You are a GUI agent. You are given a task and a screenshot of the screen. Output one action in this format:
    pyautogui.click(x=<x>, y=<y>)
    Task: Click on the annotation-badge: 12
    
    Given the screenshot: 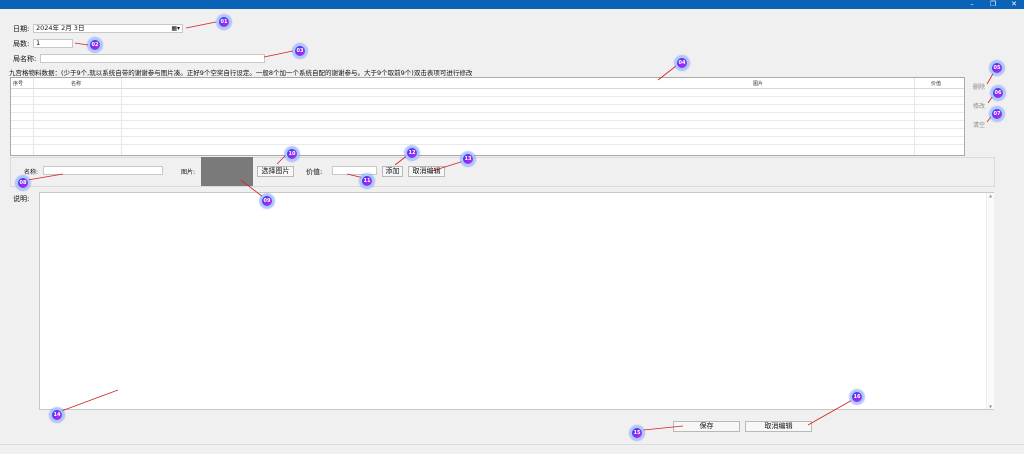 What is the action you would take?
    pyautogui.click(x=412, y=153)
    